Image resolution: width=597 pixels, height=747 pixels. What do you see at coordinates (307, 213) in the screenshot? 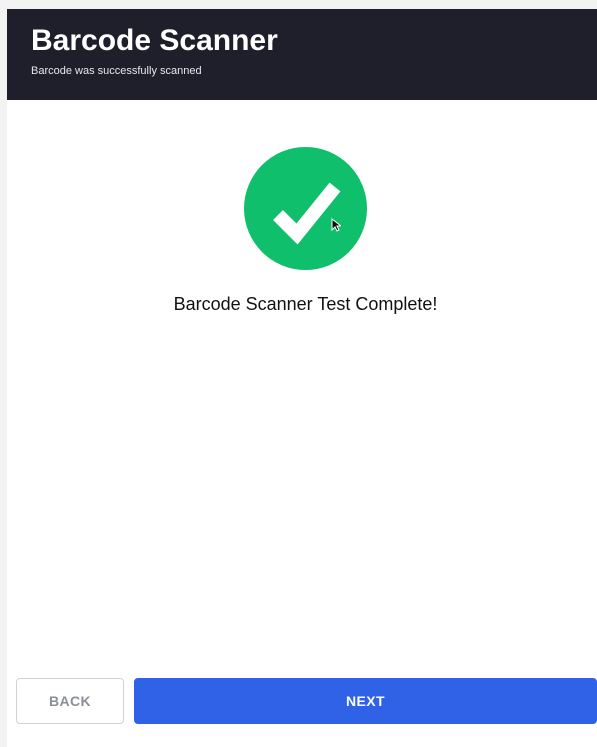
I see `check-icon` at bounding box center [307, 213].